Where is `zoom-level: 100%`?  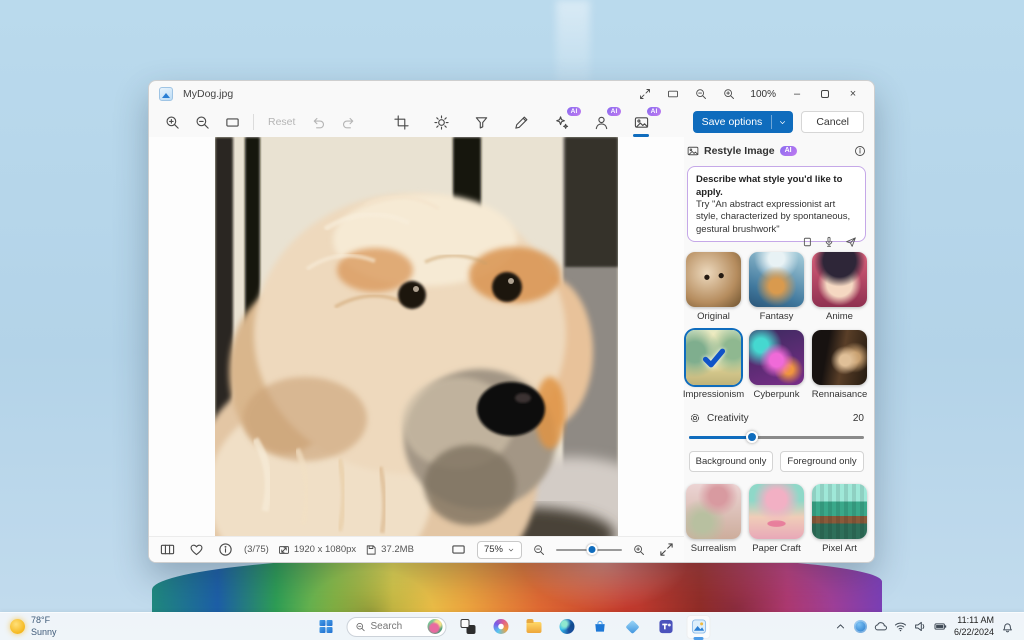
zoom-level: 100% is located at coordinates (763, 94).